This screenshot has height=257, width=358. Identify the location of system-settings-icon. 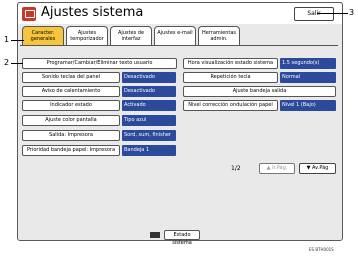
(29, 14).